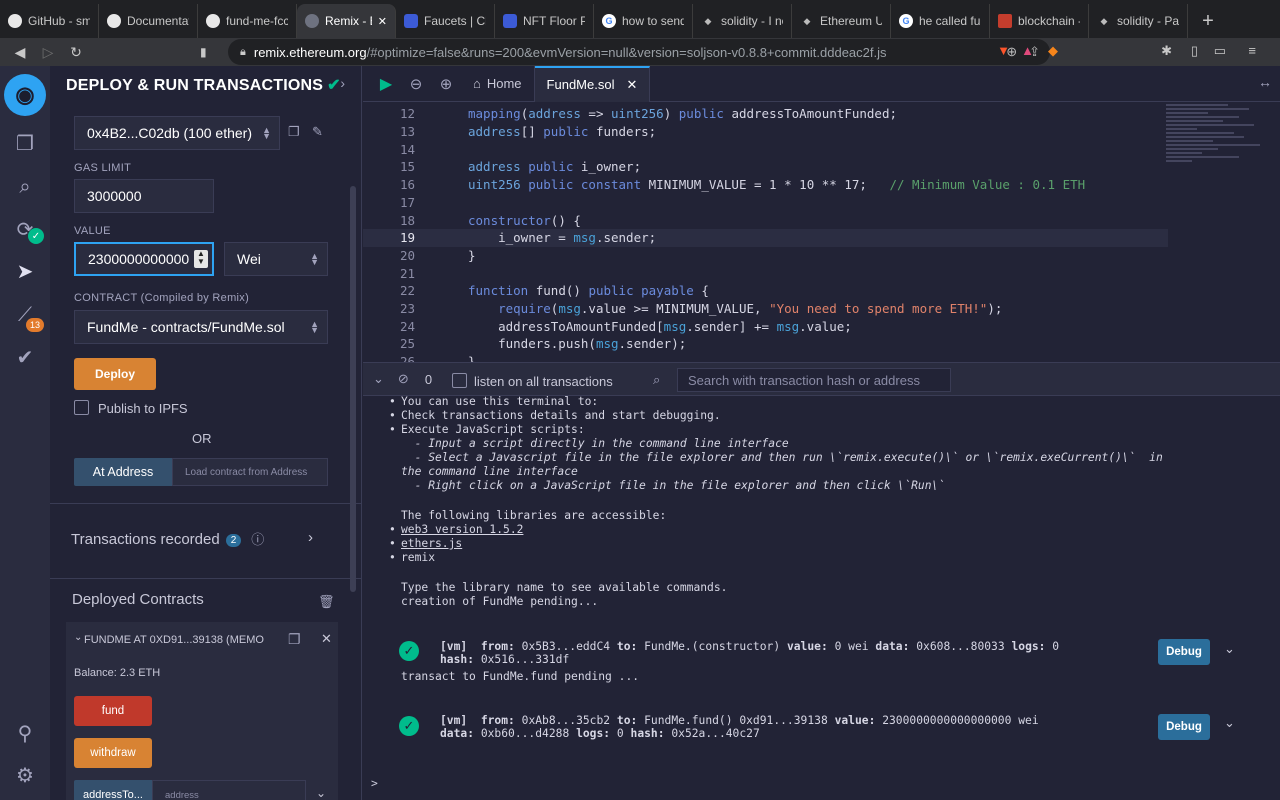 This screenshot has width=1280, height=800. I want to click on browser-tab: ◆ solidity - I ne, so click(742, 21).